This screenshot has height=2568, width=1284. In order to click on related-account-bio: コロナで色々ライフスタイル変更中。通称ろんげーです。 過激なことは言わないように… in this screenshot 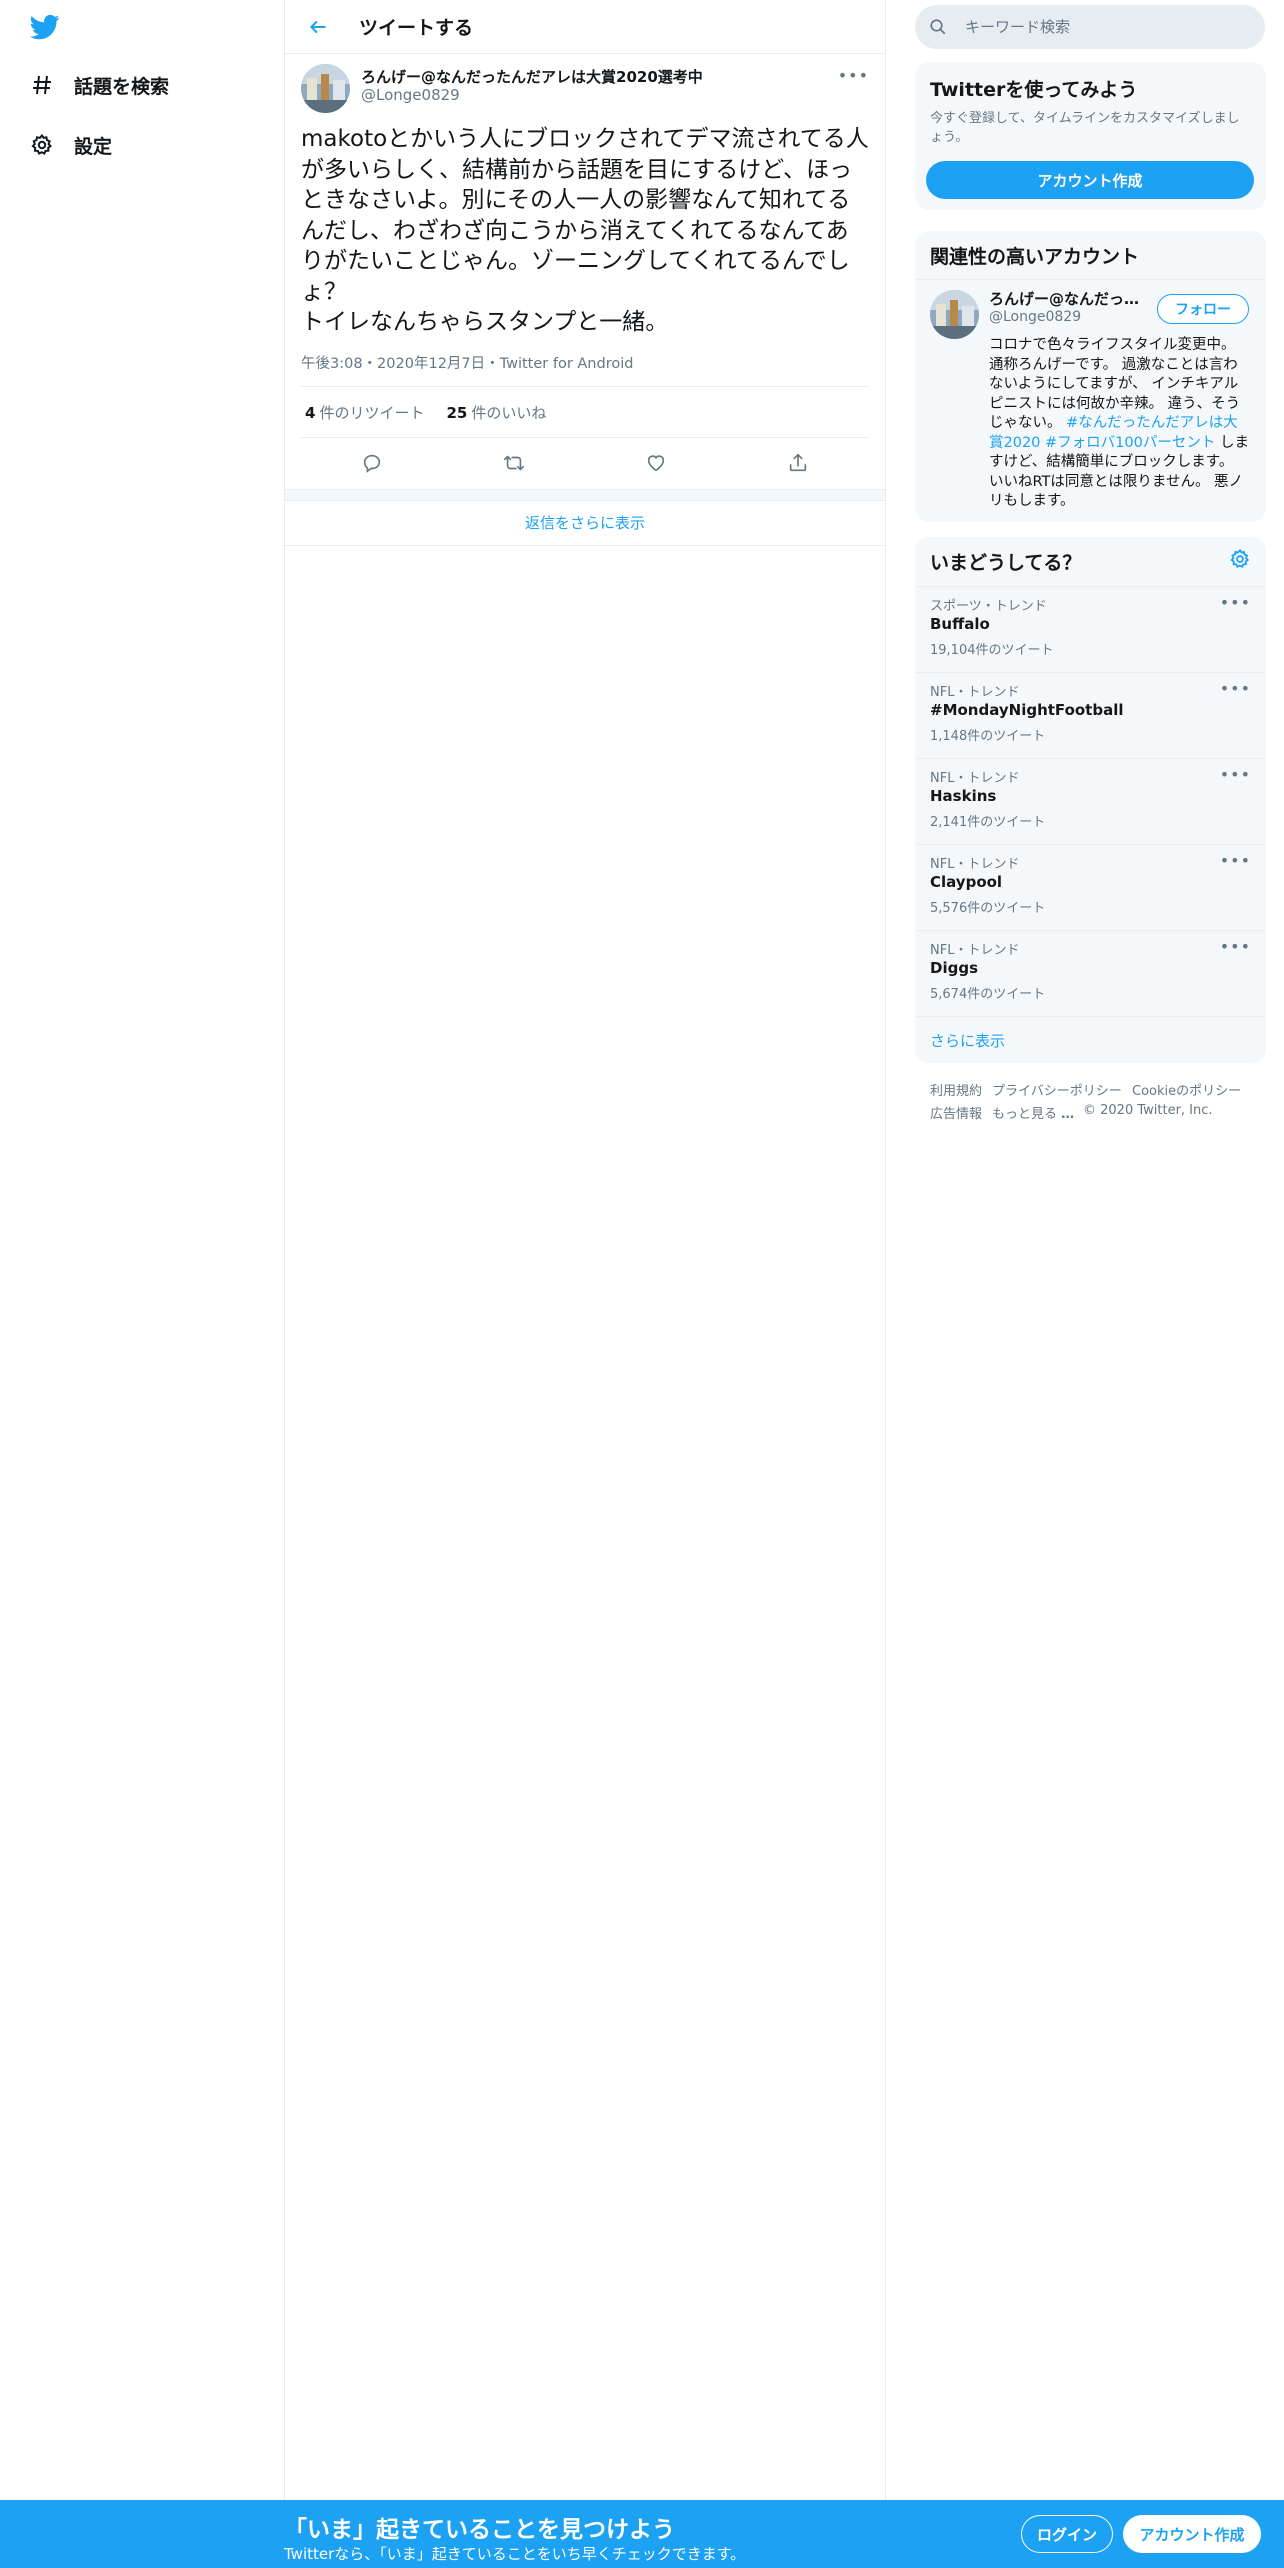, I will do `click(1119, 424)`.